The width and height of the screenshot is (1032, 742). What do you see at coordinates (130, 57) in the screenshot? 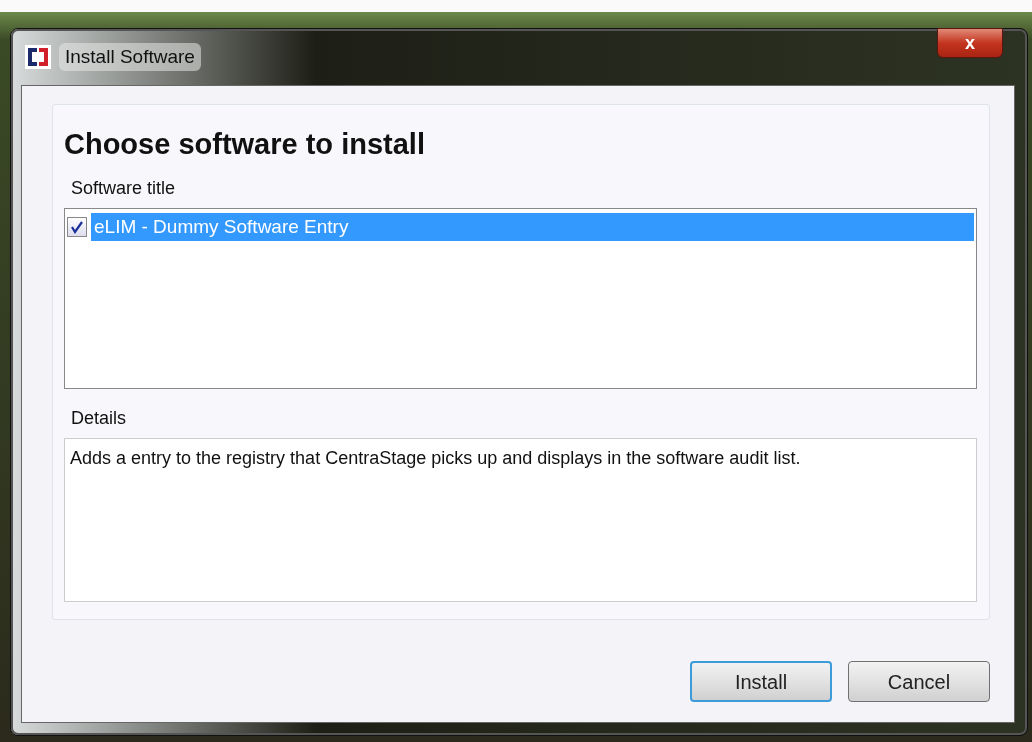
I see `window-title: Install Software` at bounding box center [130, 57].